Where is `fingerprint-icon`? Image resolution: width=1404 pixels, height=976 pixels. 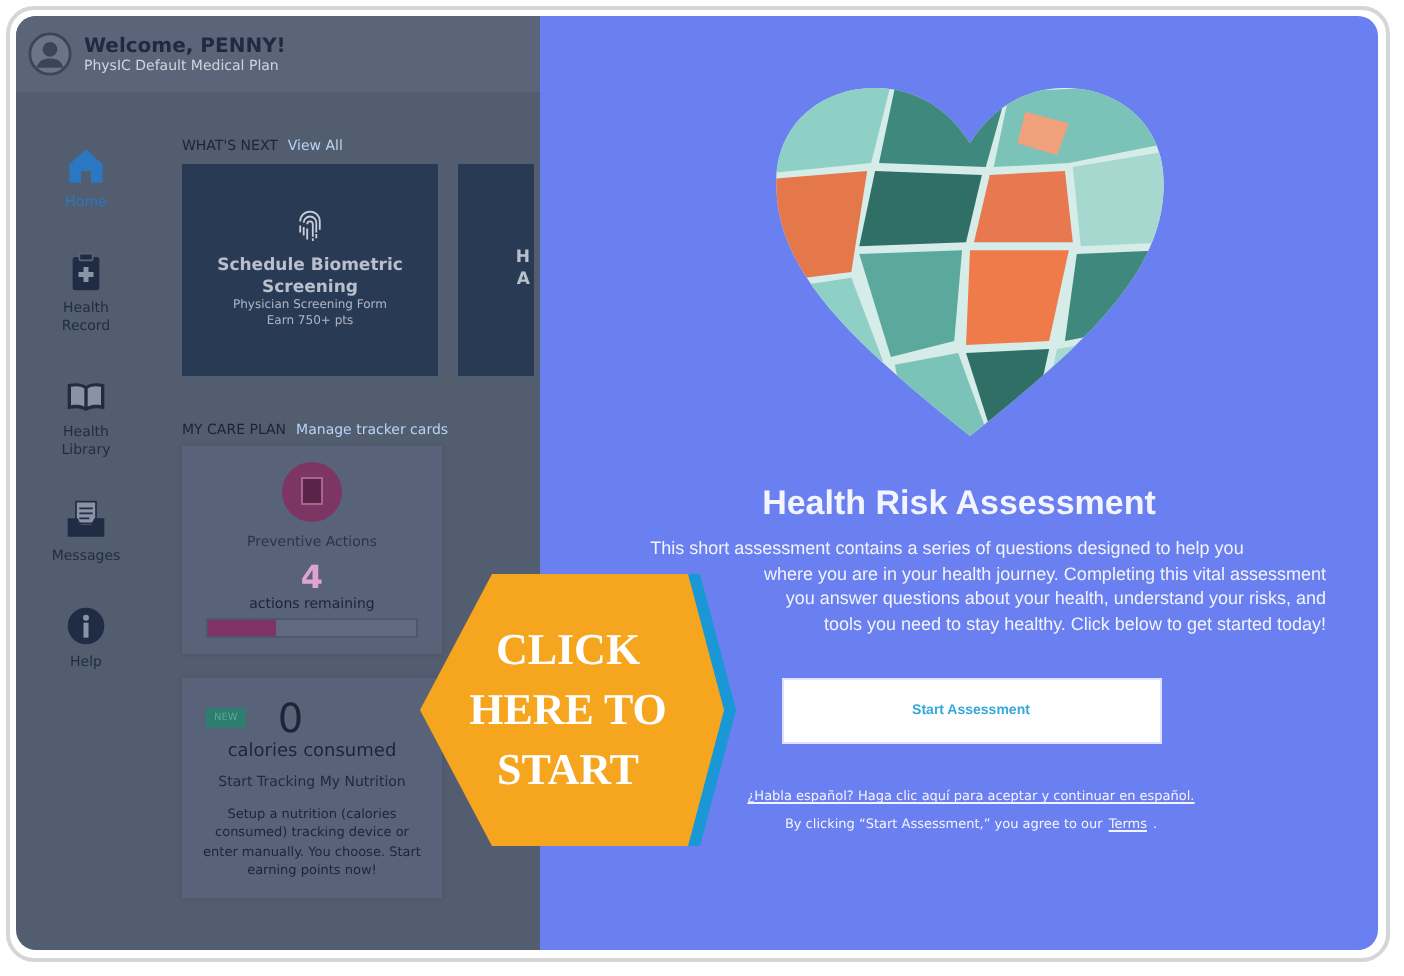
fingerprint-icon is located at coordinates (310, 227).